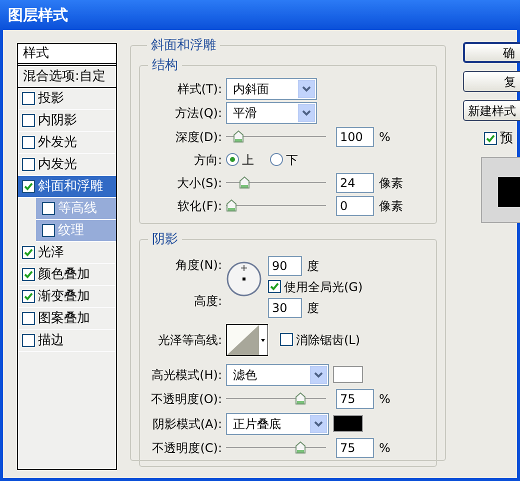 The height and width of the screenshot is (481, 520). I want to click on field-label: 高度:, so click(207, 301).